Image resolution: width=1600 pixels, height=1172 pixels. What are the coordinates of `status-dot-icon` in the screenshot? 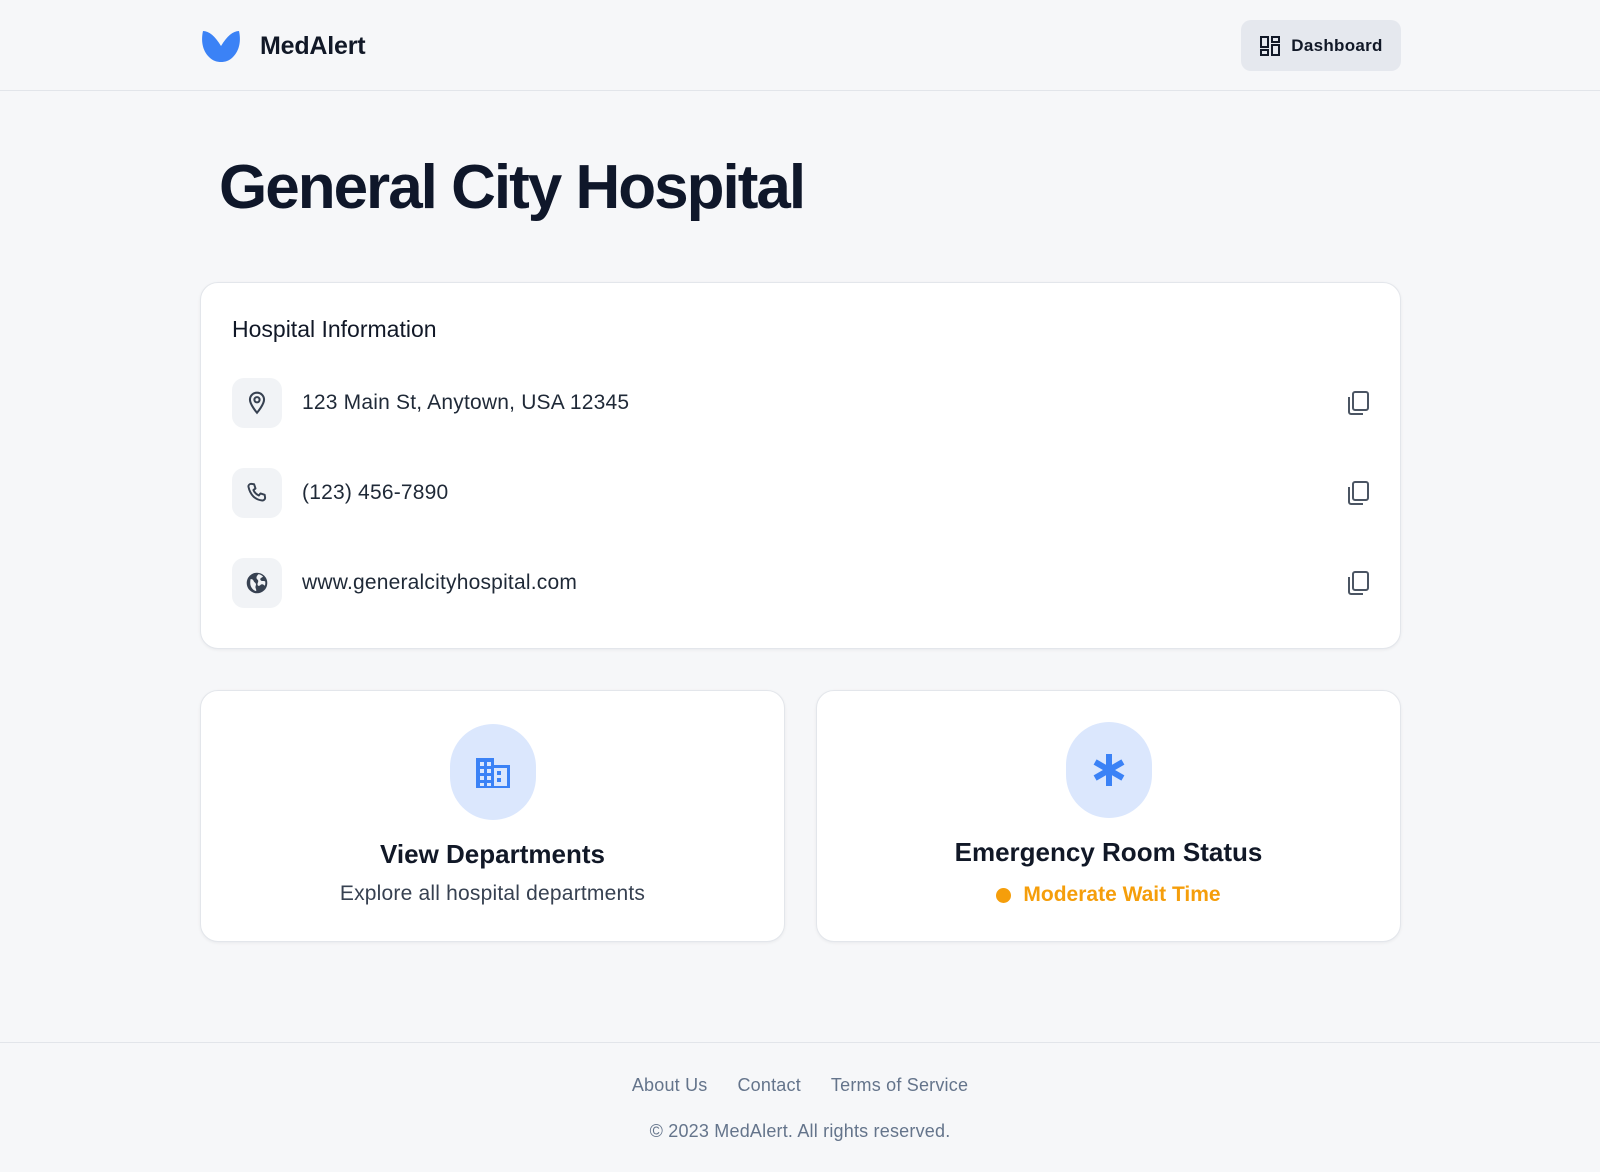 It's located at (1004, 895).